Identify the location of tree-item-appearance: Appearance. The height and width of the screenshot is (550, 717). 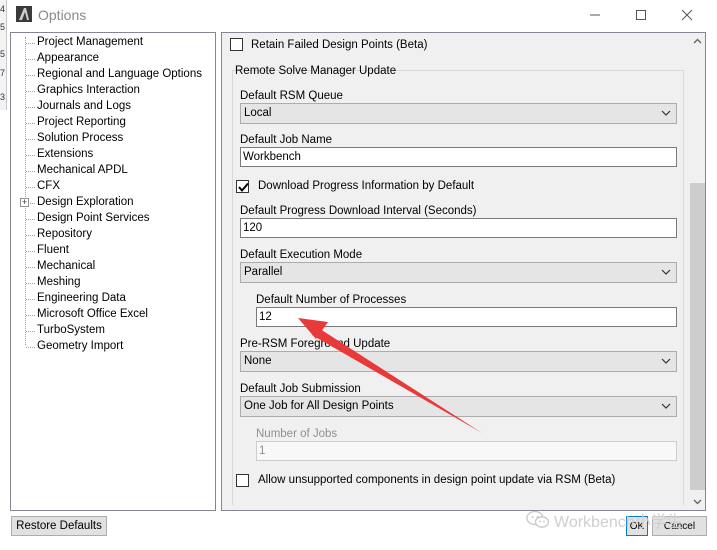
(113, 59).